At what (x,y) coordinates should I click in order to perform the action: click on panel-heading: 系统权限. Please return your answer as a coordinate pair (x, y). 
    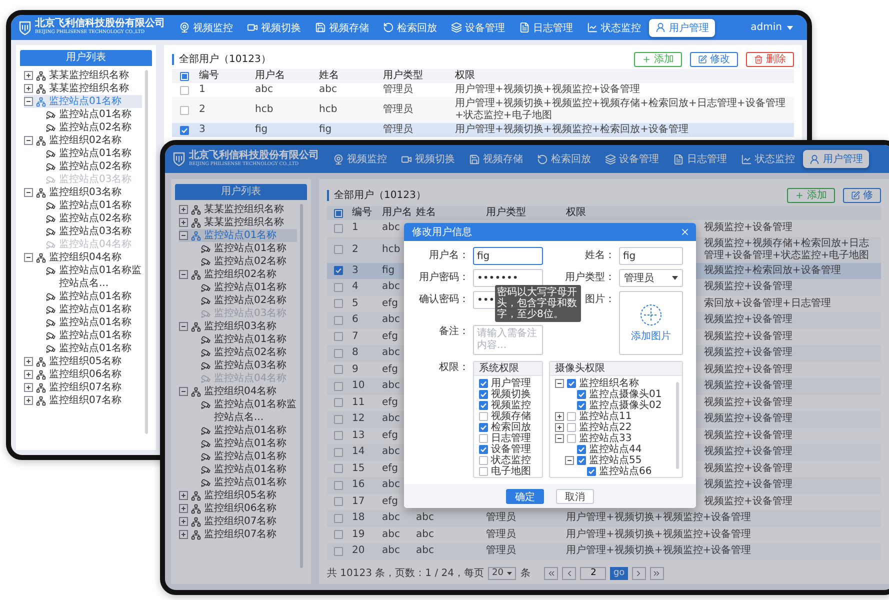
    Looking at the image, I should click on (508, 369).